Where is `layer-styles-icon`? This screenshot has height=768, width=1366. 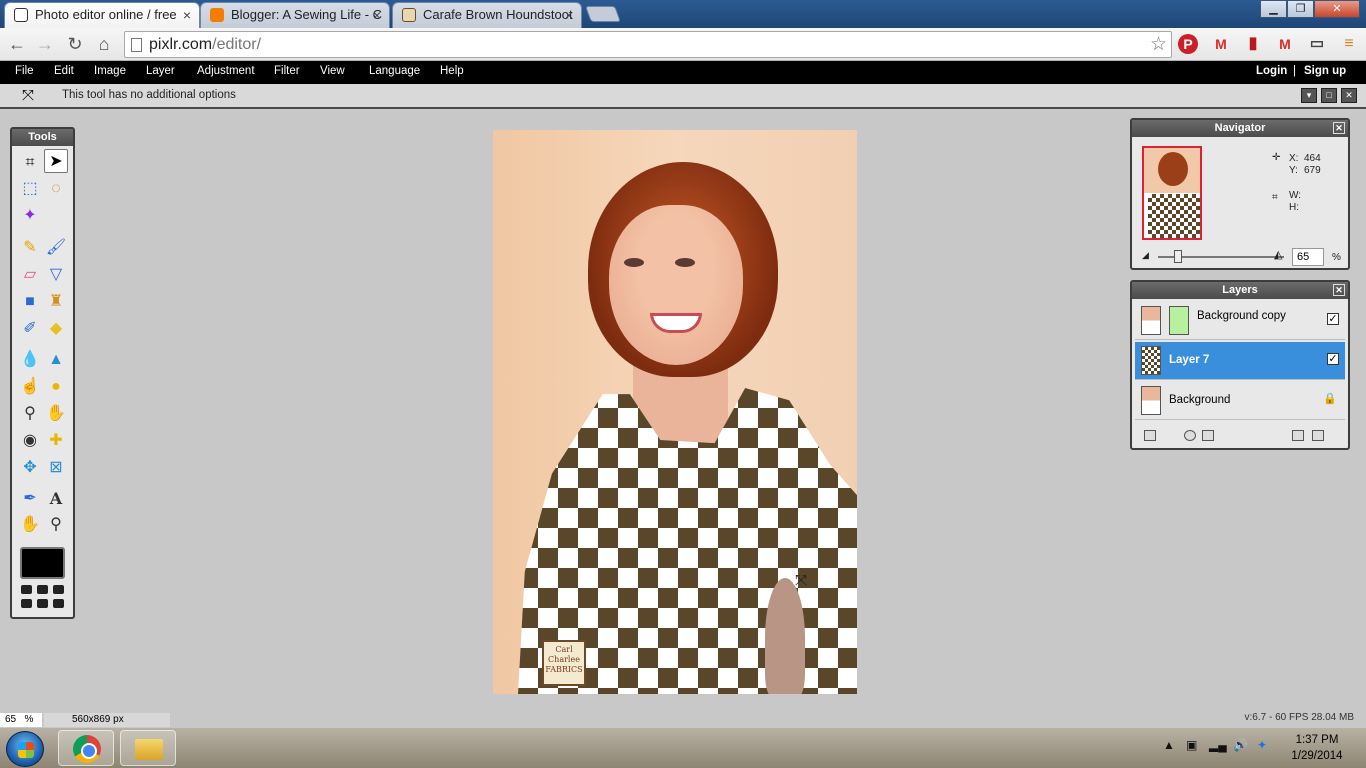
layer-styles-icon is located at coordinates (1208, 435).